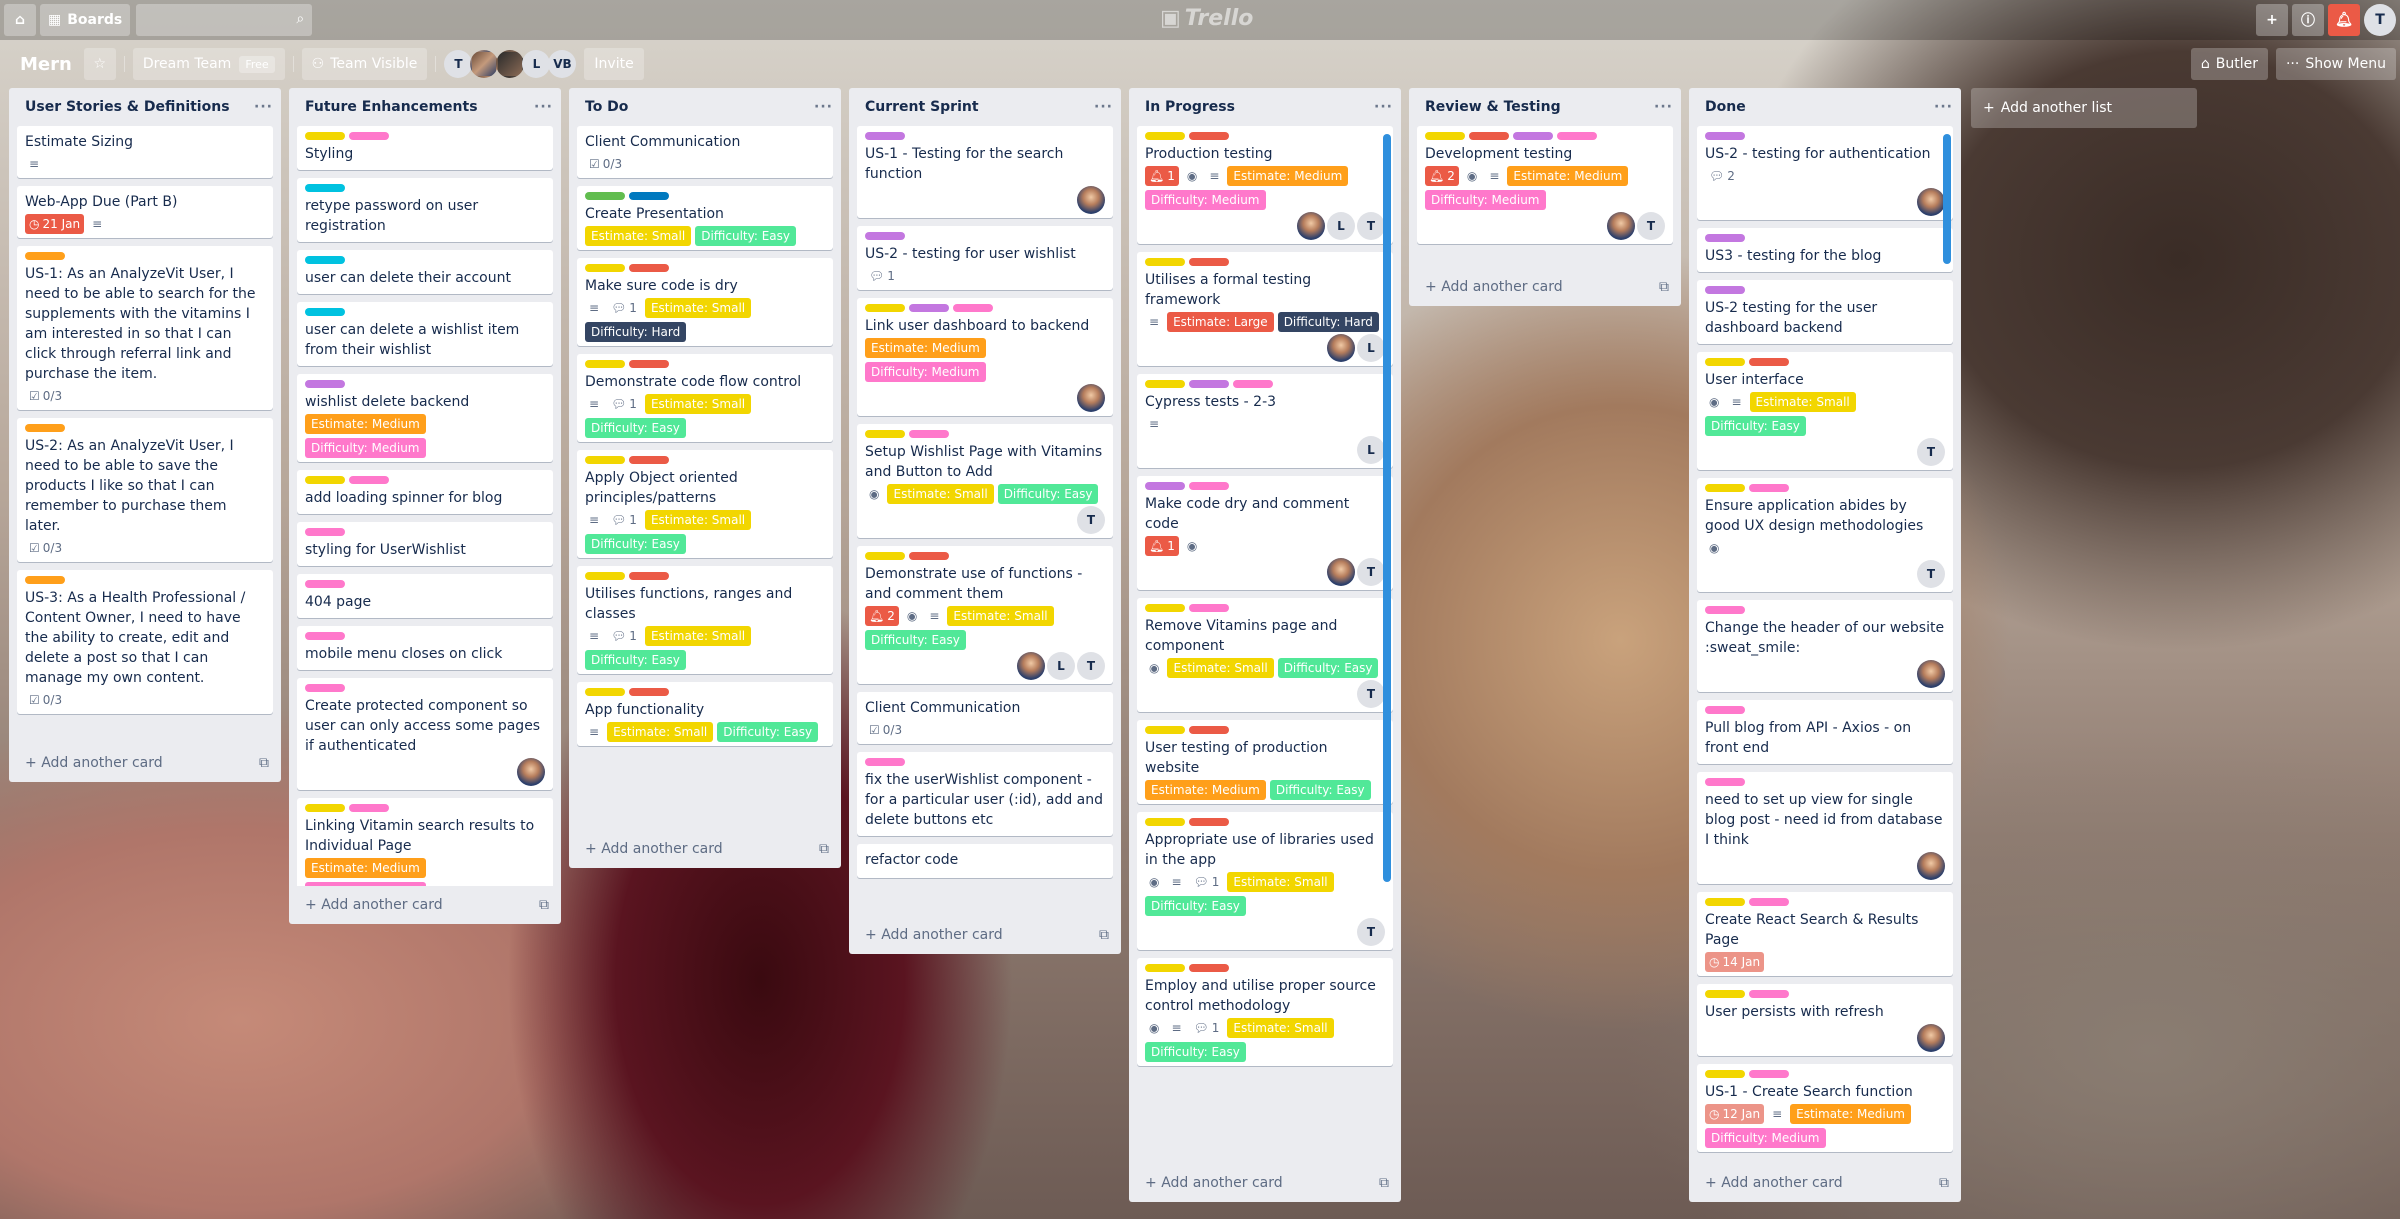  What do you see at coordinates (1265, 421) in the screenshot?
I see `card: Cypress tests - 2-3 ≡ L` at bounding box center [1265, 421].